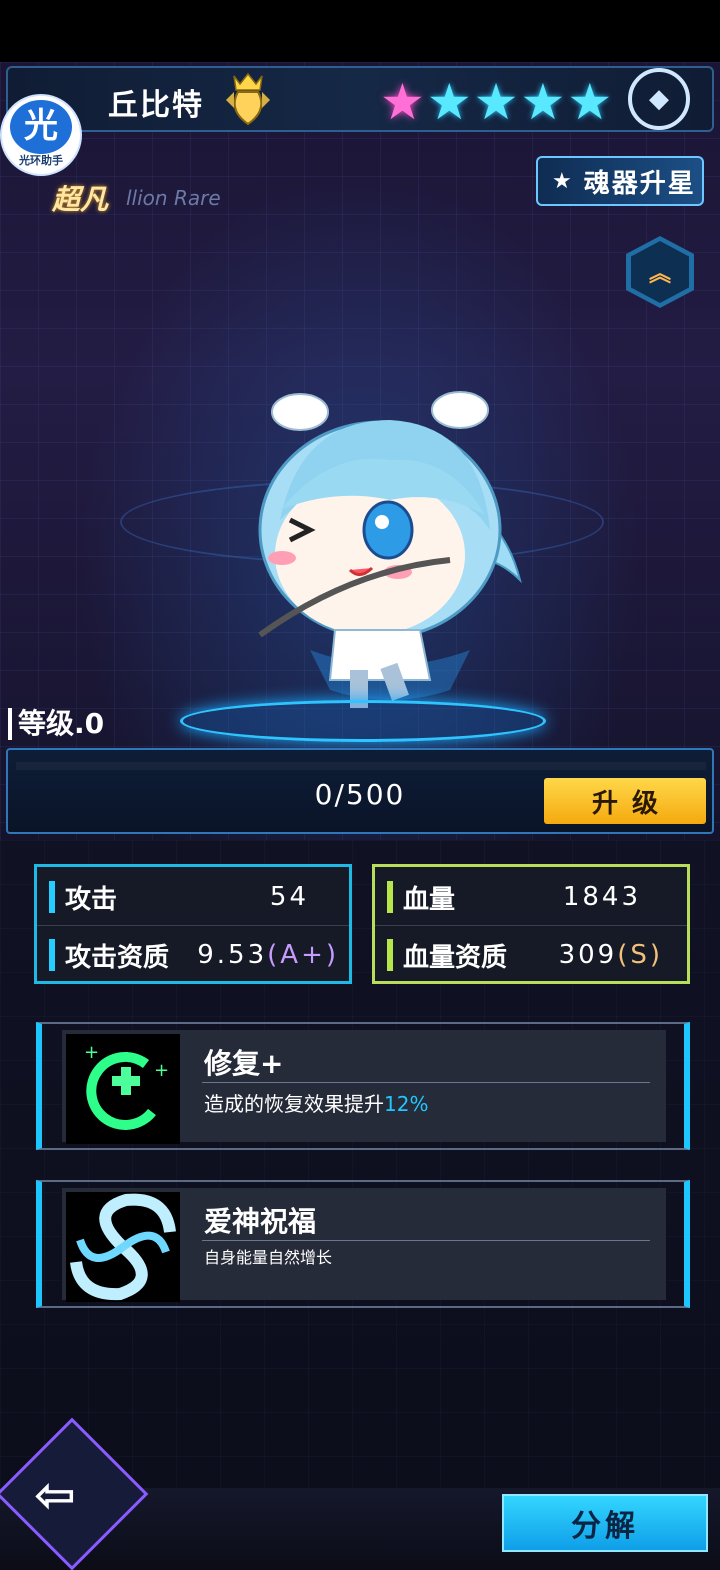  Describe the element at coordinates (390, 549) in the screenshot. I see `hero-character` at that location.